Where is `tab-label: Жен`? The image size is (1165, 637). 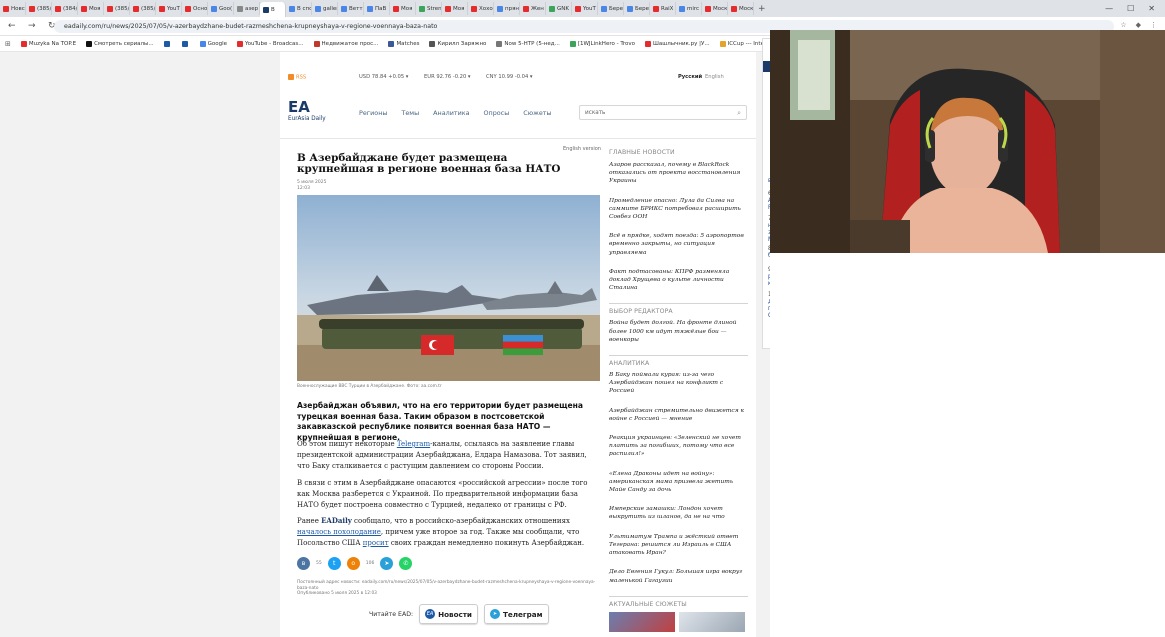 tab-label: Жен is located at coordinates (537, 8).